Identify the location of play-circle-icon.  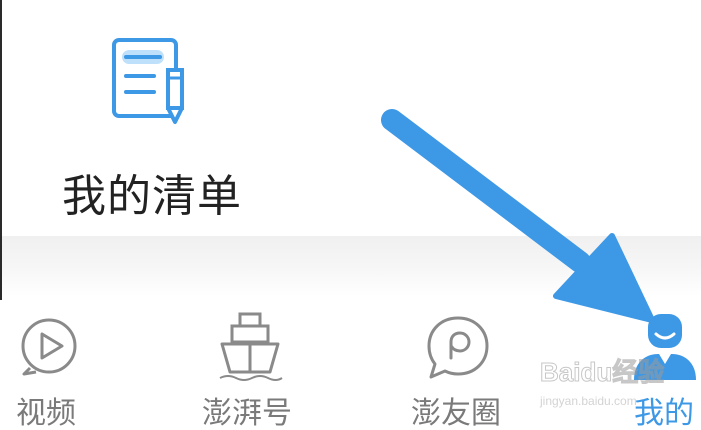
(49, 347).